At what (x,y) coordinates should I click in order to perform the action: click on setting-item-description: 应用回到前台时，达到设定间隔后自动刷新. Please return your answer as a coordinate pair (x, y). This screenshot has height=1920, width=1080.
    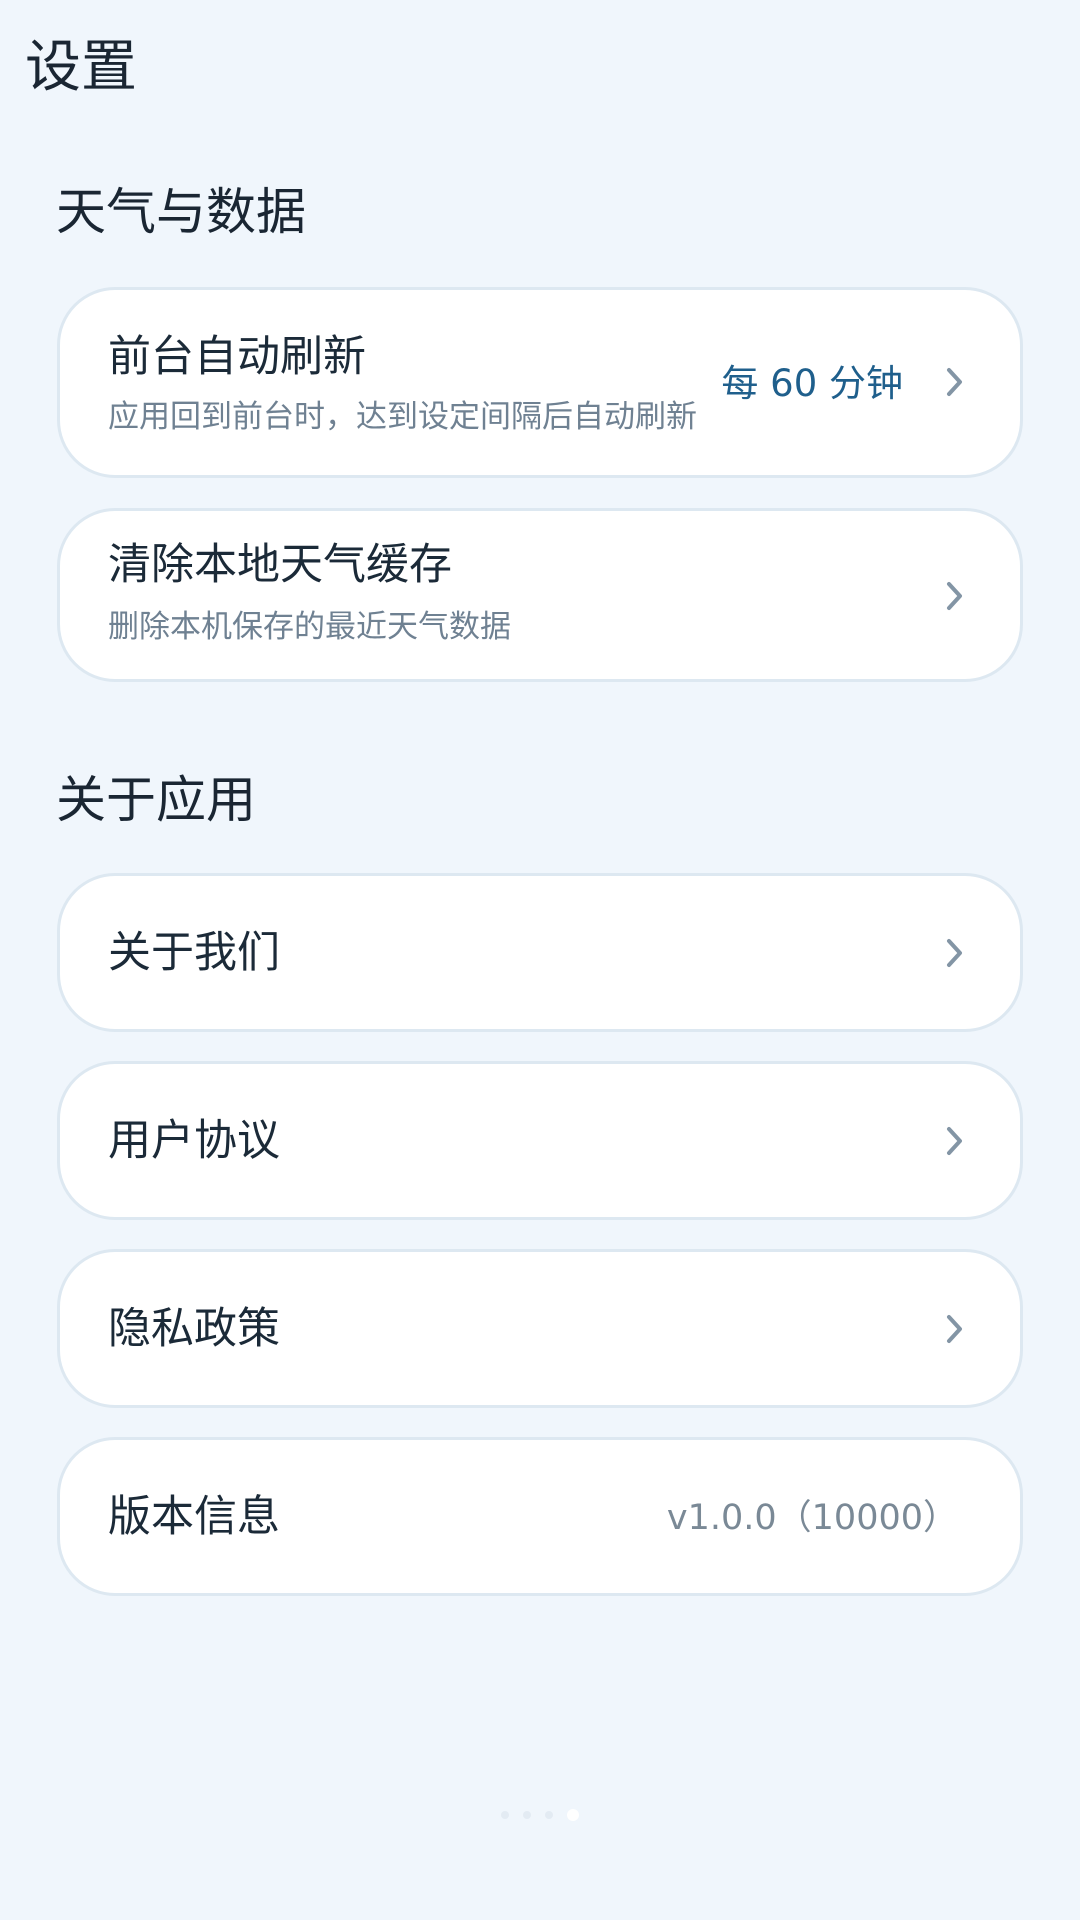
    Looking at the image, I should click on (402, 417).